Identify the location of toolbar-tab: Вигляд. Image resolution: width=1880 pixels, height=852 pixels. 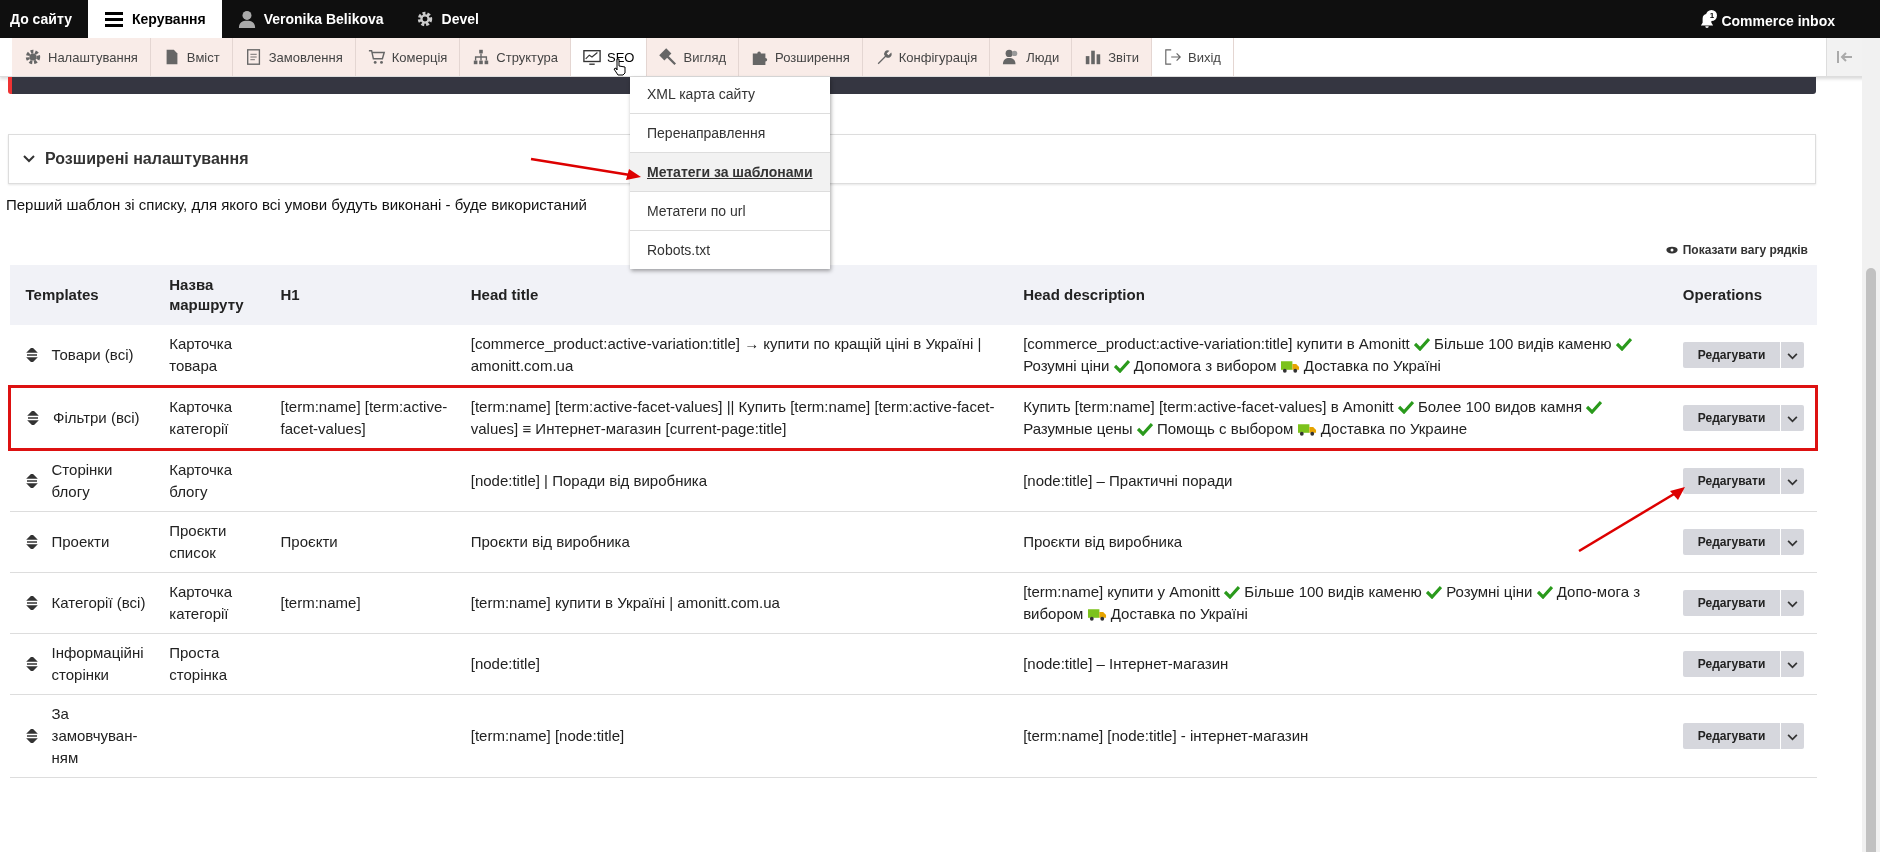
(693, 57).